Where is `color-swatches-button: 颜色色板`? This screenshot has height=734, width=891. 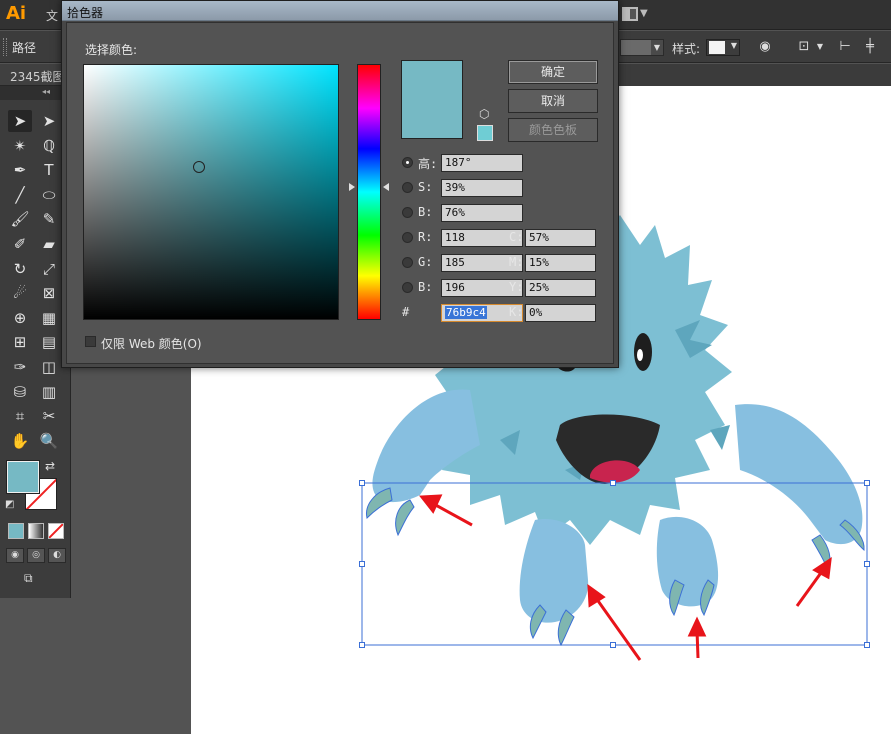
color-swatches-button: 颜色色板 is located at coordinates (553, 130).